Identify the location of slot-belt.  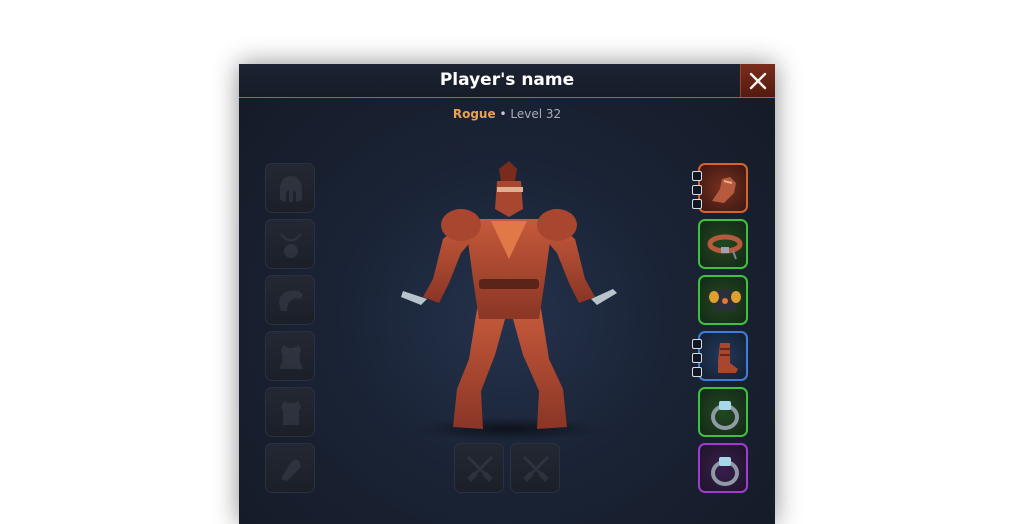
(723, 244).